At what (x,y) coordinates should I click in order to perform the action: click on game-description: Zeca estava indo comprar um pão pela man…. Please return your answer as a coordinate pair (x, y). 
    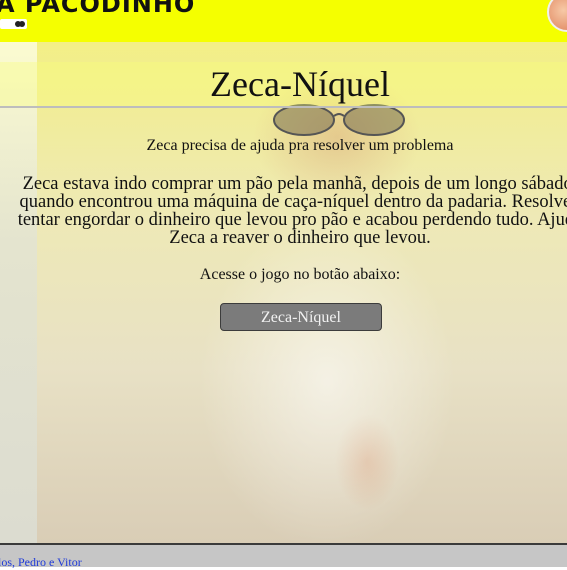
    Looking at the image, I should click on (292, 211).